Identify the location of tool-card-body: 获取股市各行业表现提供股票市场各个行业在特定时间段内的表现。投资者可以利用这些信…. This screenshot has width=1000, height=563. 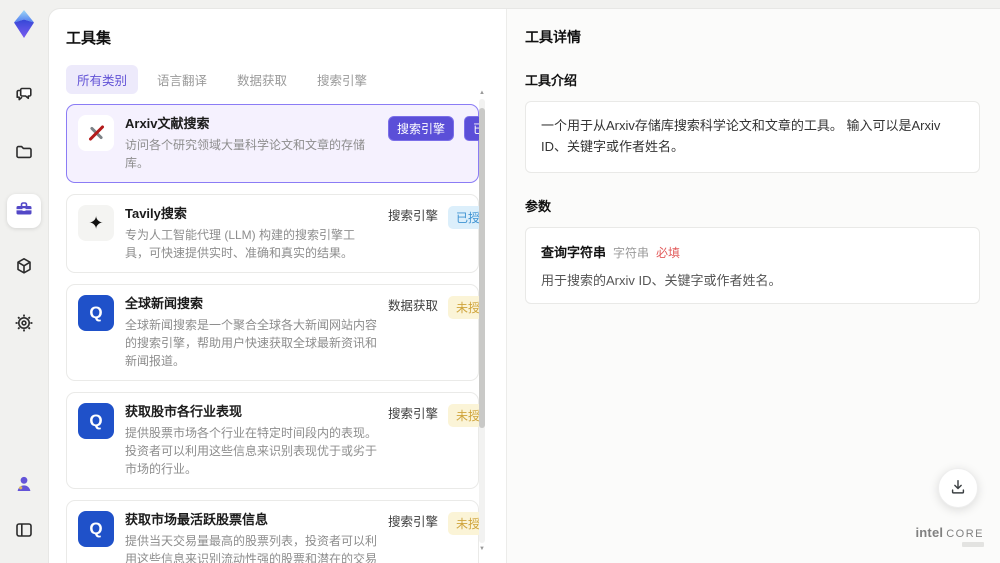
(251, 440).